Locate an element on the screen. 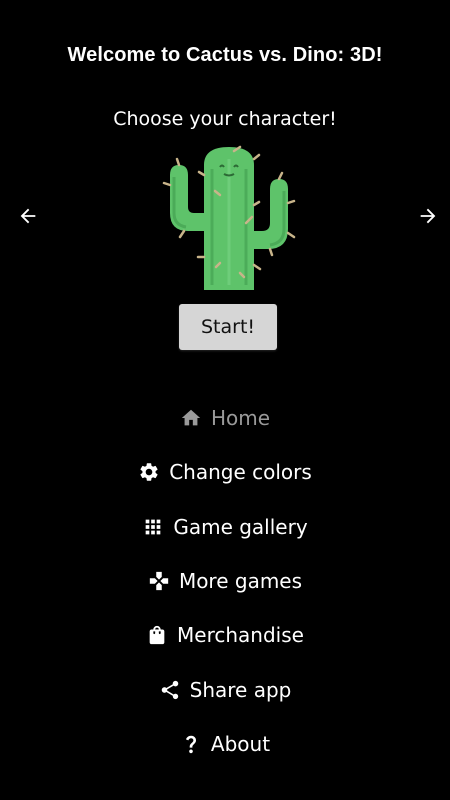  gamepad-icon is located at coordinates (159, 581).